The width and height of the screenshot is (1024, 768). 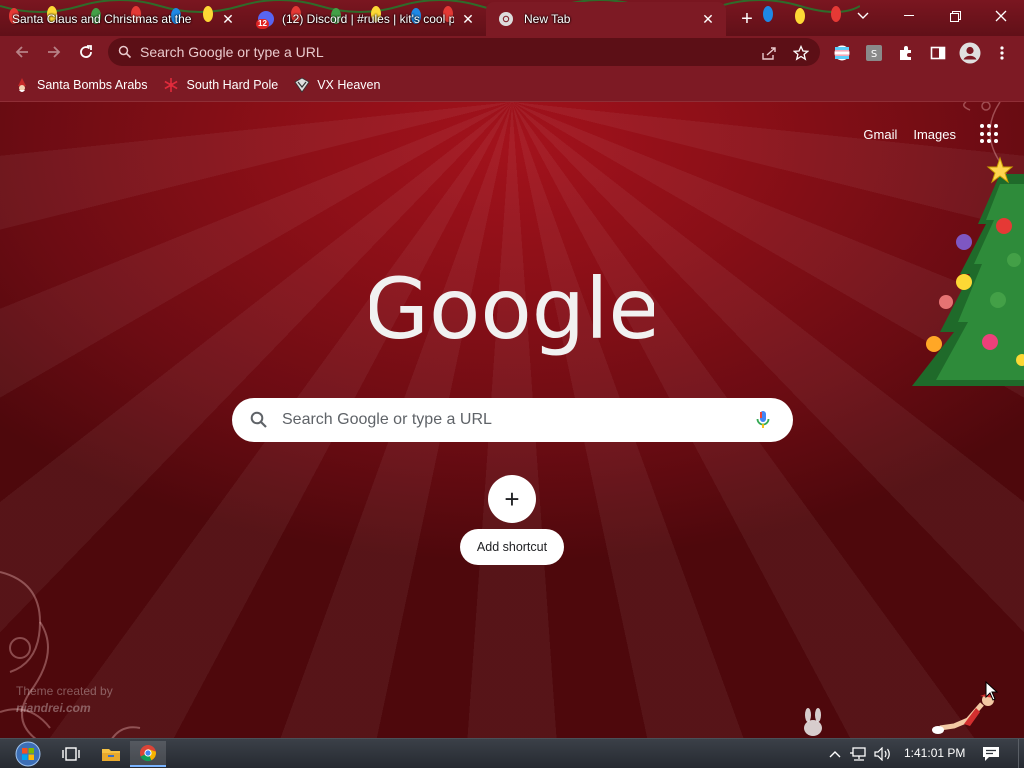 What do you see at coordinates (934, 753) in the screenshot?
I see `taskbar-clock: 1:41:01 PM` at bounding box center [934, 753].